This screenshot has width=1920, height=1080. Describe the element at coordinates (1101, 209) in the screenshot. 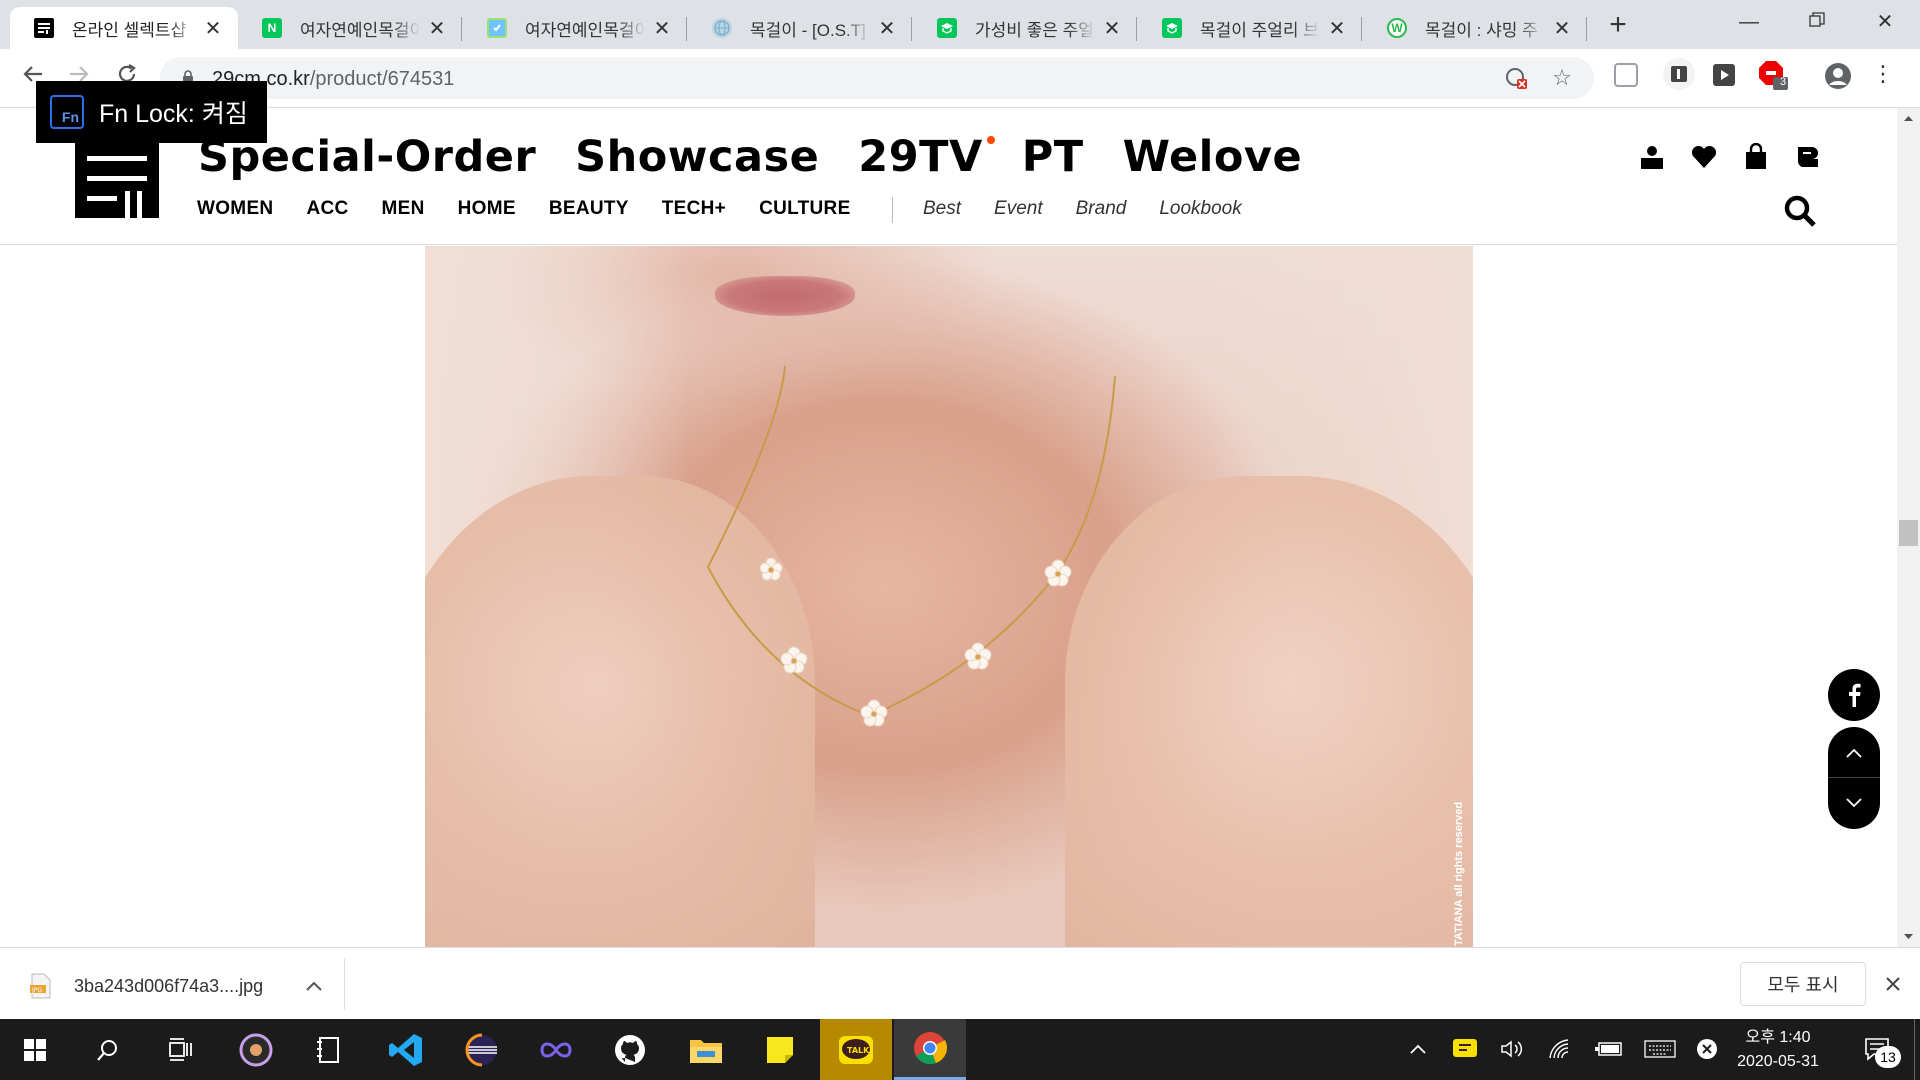

I see `submenu-brand: Brand` at that location.